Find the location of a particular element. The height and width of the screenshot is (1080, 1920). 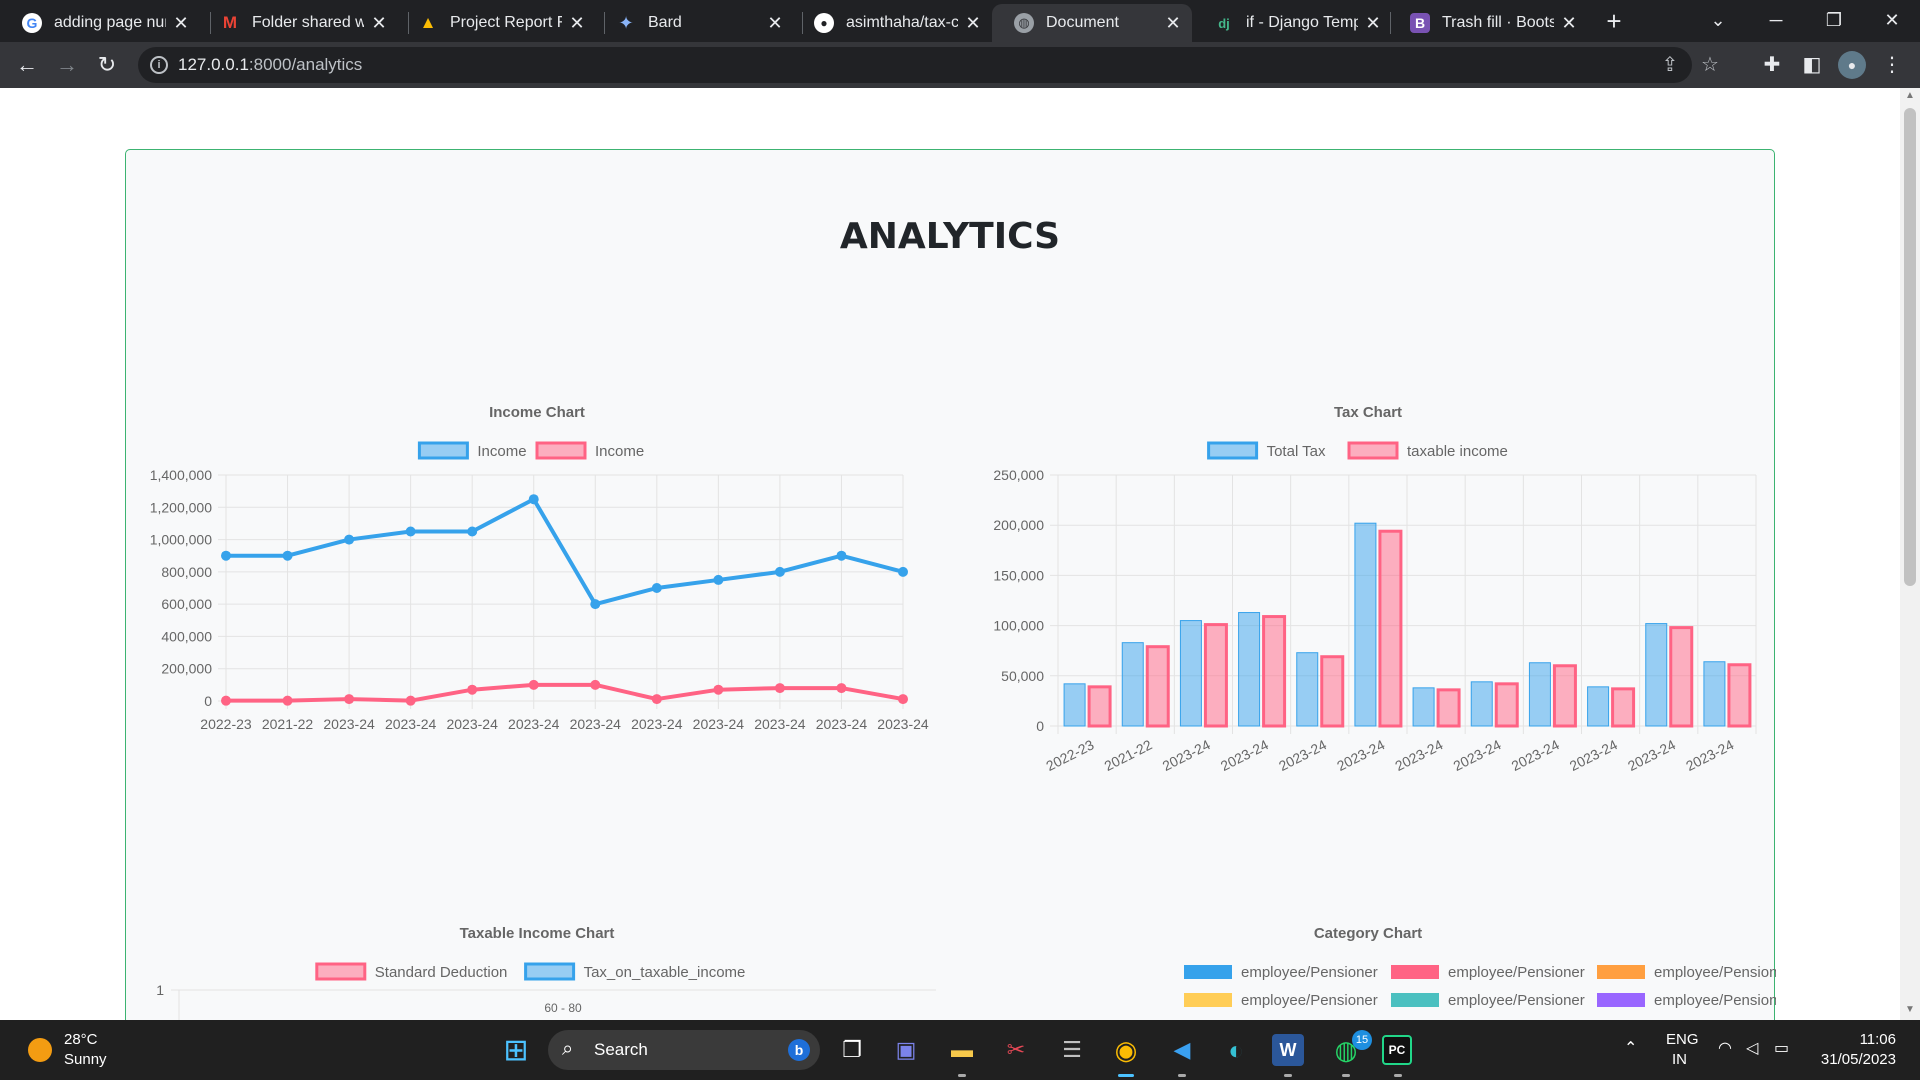

share-icon: ⇪ is located at coordinates (1670, 65).